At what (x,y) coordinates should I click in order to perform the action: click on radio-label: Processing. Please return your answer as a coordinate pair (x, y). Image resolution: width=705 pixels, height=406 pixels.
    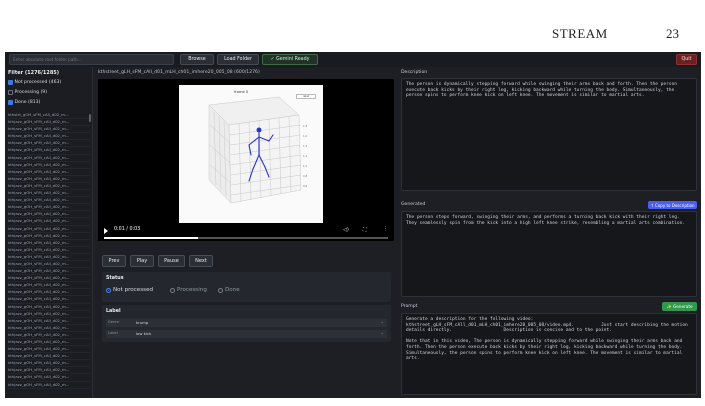
    Looking at the image, I should click on (192, 290).